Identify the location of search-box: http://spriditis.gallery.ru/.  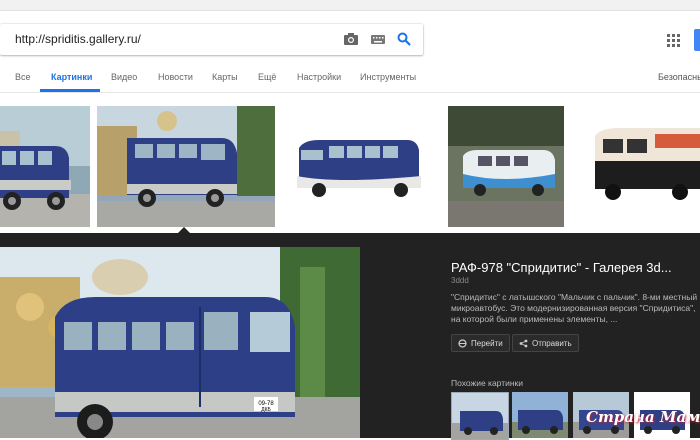
(211, 39).